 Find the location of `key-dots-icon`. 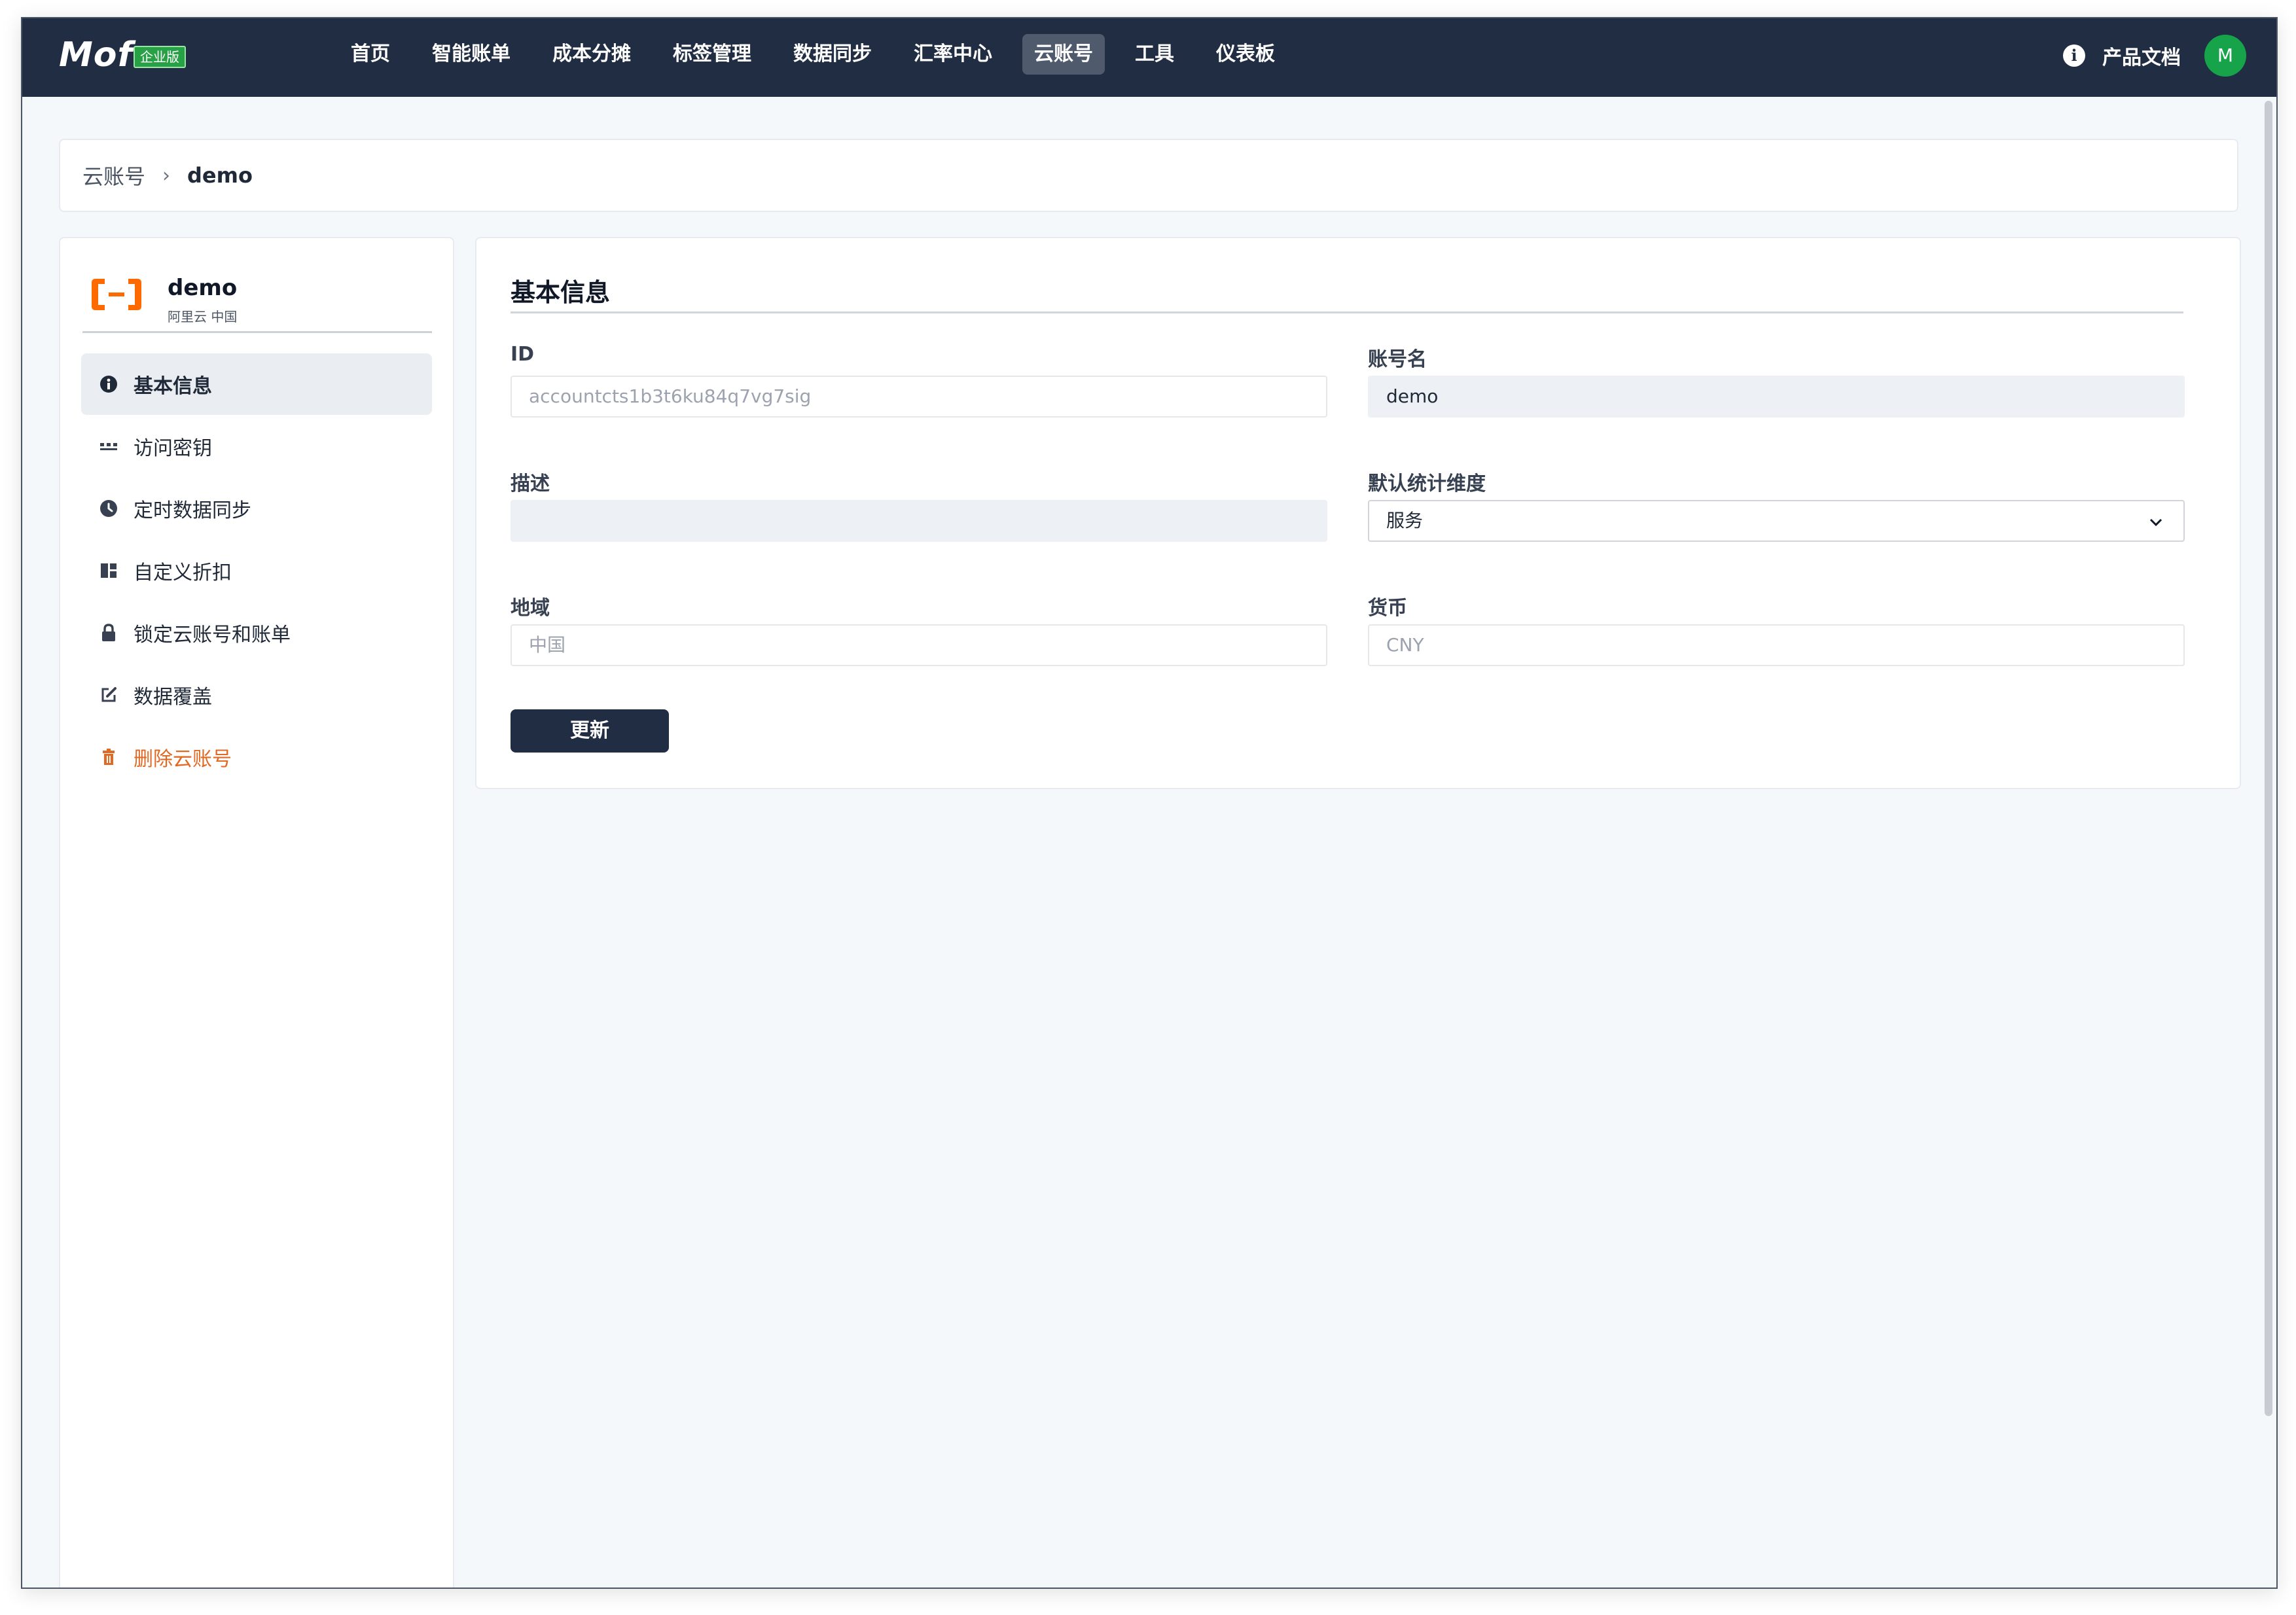

key-dots-icon is located at coordinates (108, 447).